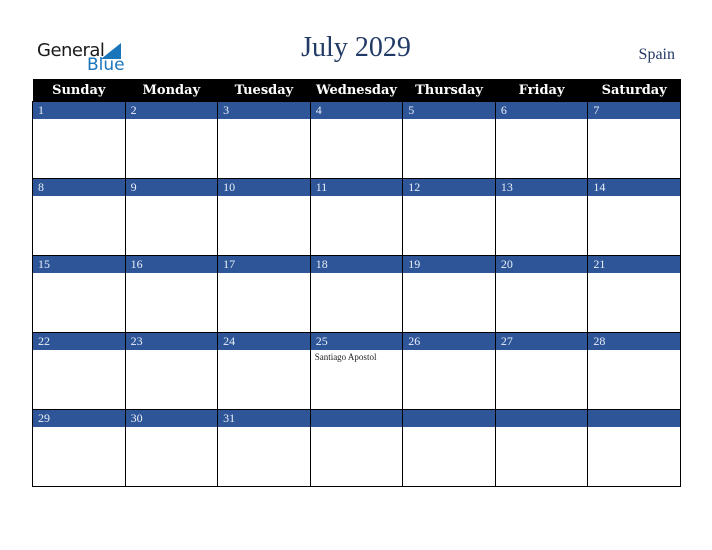  Describe the element at coordinates (79, 418) in the screenshot. I see `day-number: 29` at that location.